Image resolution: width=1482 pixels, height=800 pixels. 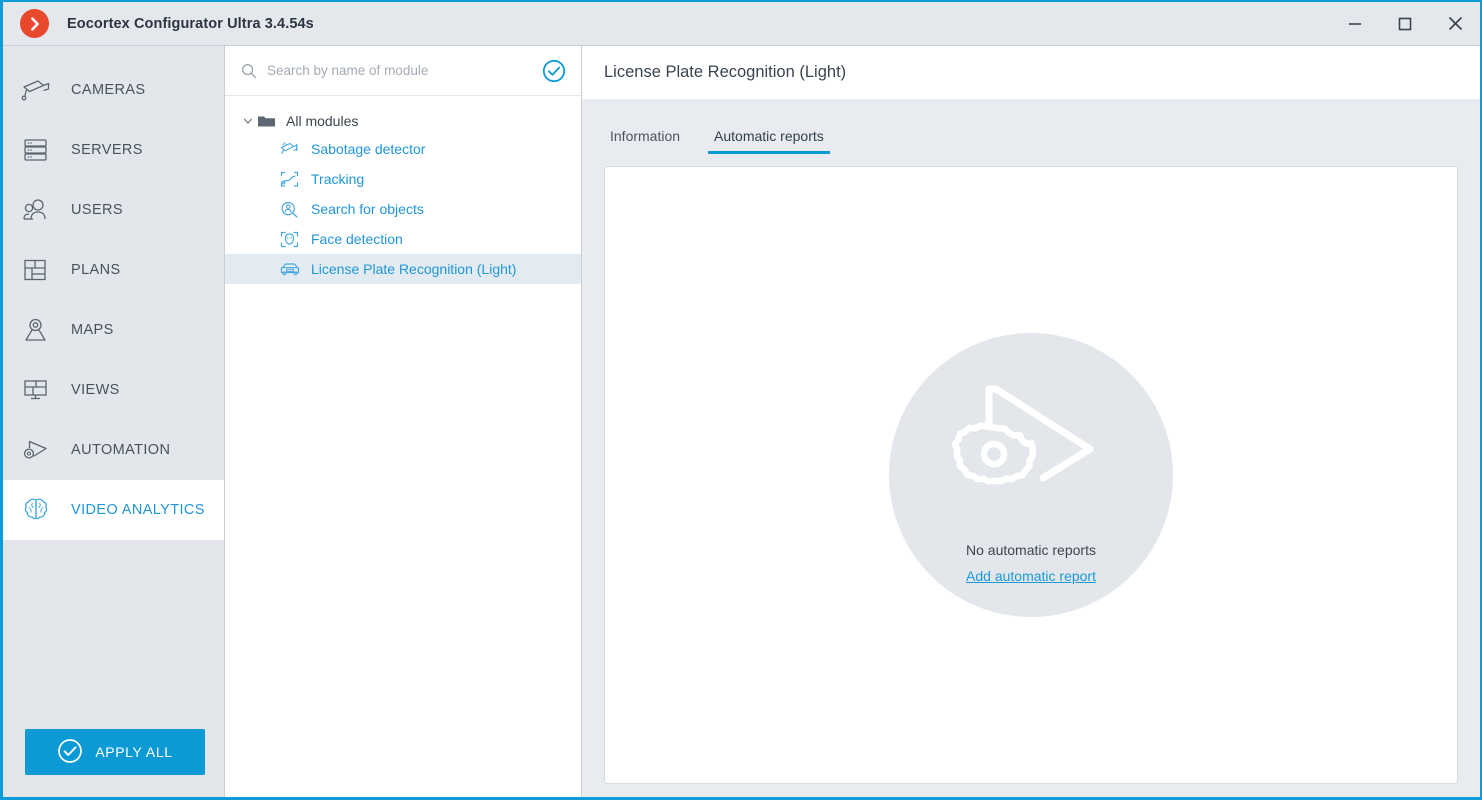 I want to click on sidebar-item-maps: MAPS, so click(x=113, y=330).